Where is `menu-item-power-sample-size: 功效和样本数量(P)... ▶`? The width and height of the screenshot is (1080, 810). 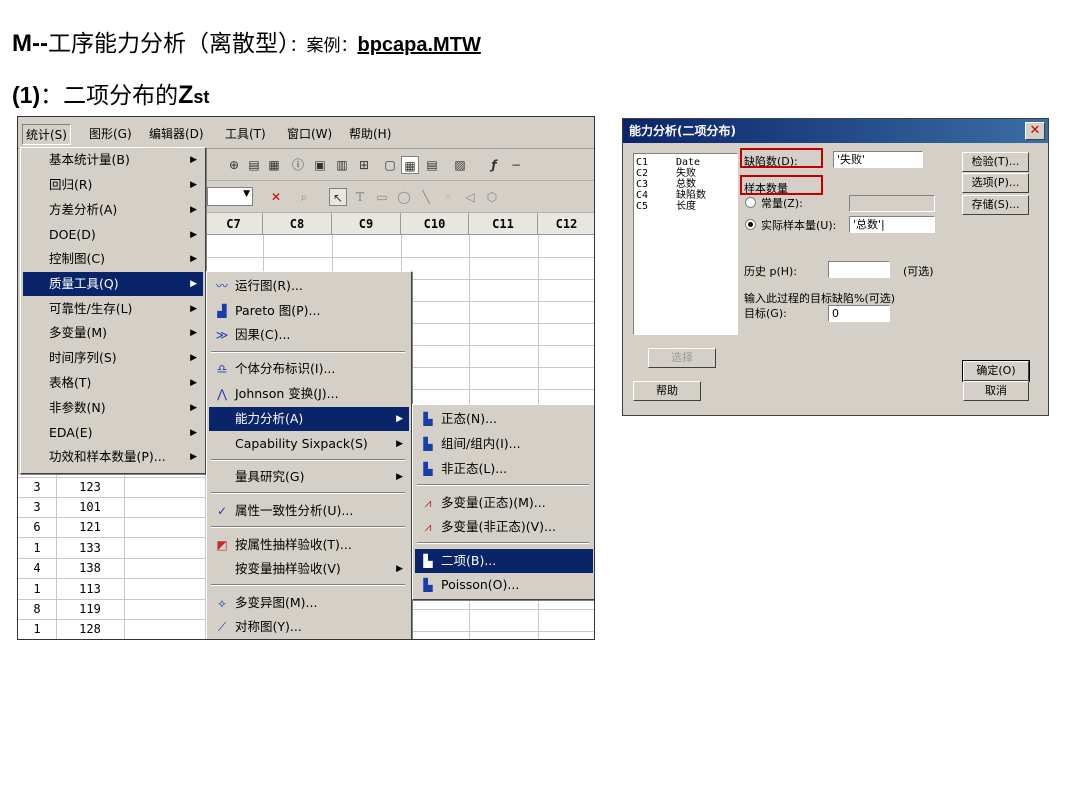
menu-item-power-sample-size: 功效和样本数量(P)... ▶ is located at coordinates (113, 457).